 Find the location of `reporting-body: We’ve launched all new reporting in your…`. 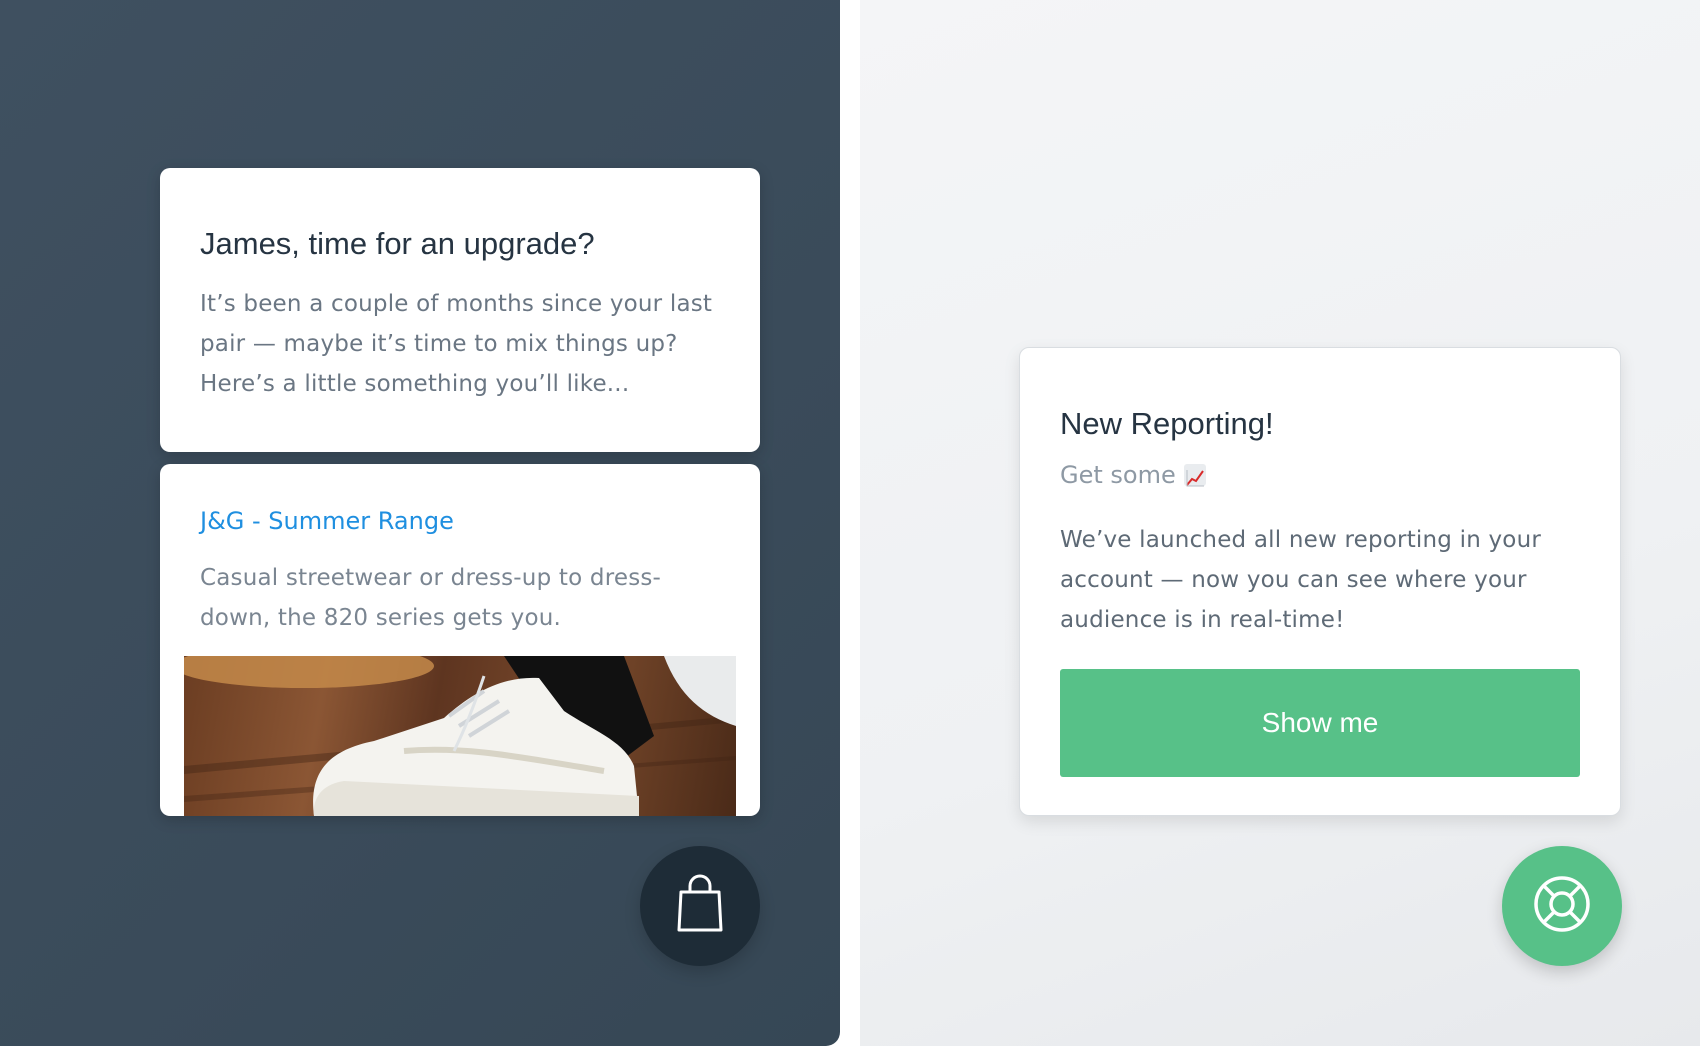

reporting-body: We’ve launched all new reporting in your… is located at coordinates (1301, 580).